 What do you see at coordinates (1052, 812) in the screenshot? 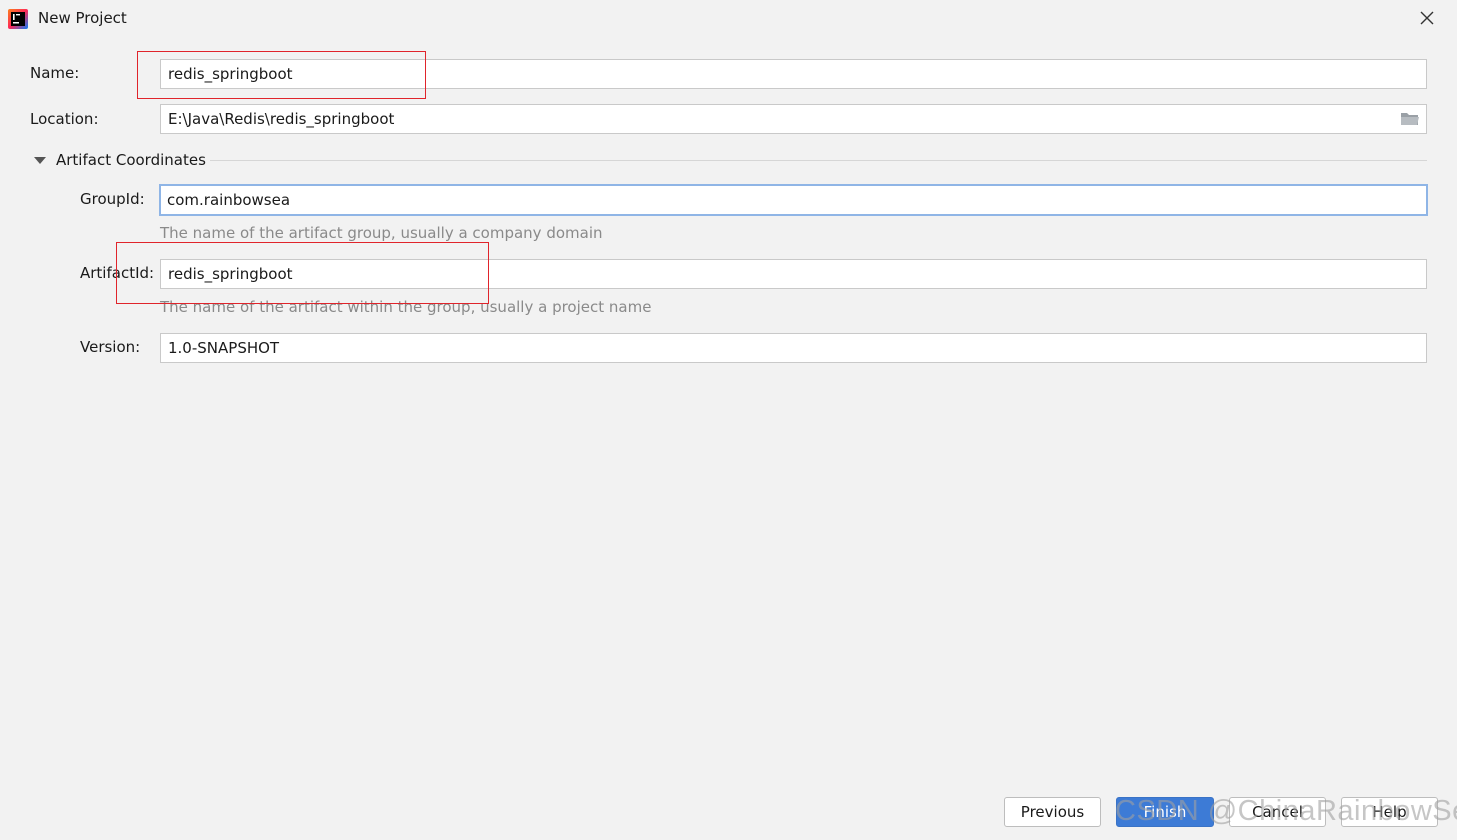
I see `previous-button: Previous` at bounding box center [1052, 812].